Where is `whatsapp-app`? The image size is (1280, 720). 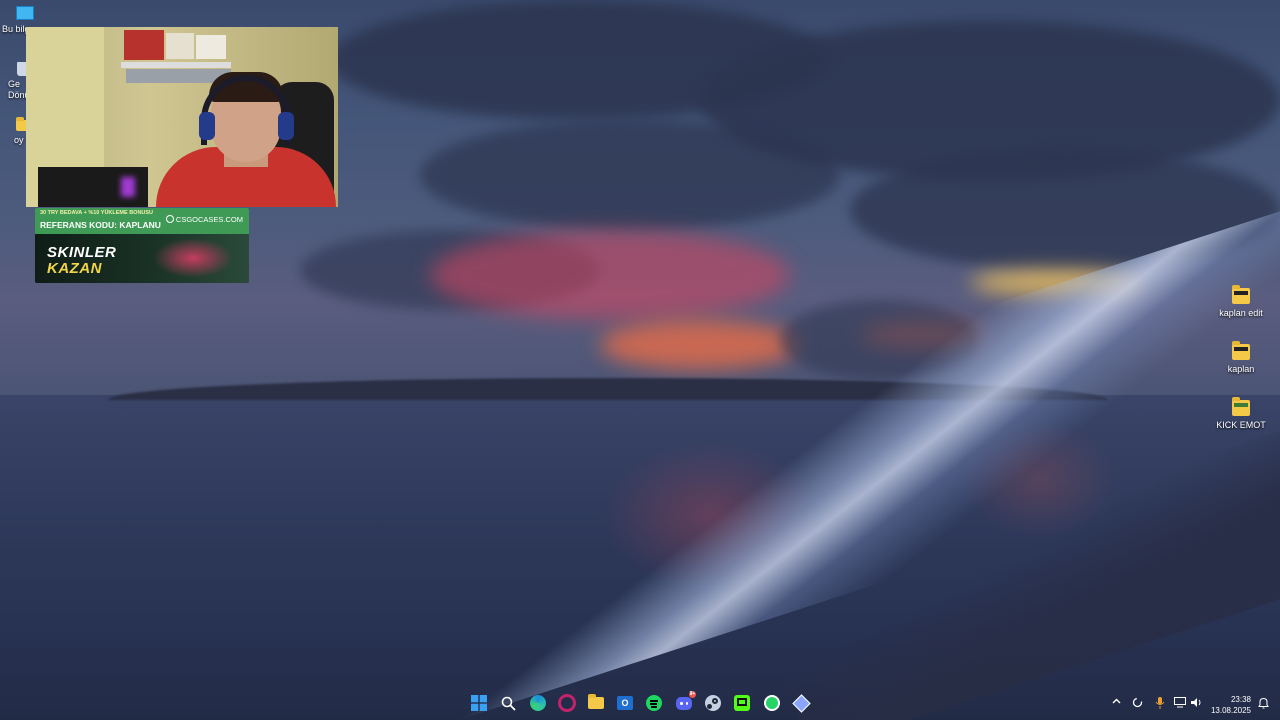 whatsapp-app is located at coordinates (772, 703).